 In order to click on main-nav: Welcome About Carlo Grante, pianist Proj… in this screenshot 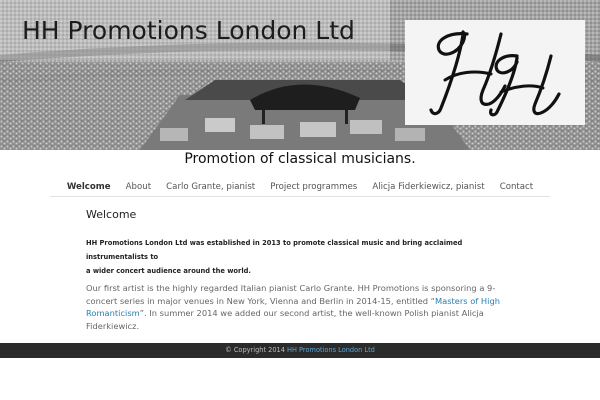, I will do `click(300, 183)`.